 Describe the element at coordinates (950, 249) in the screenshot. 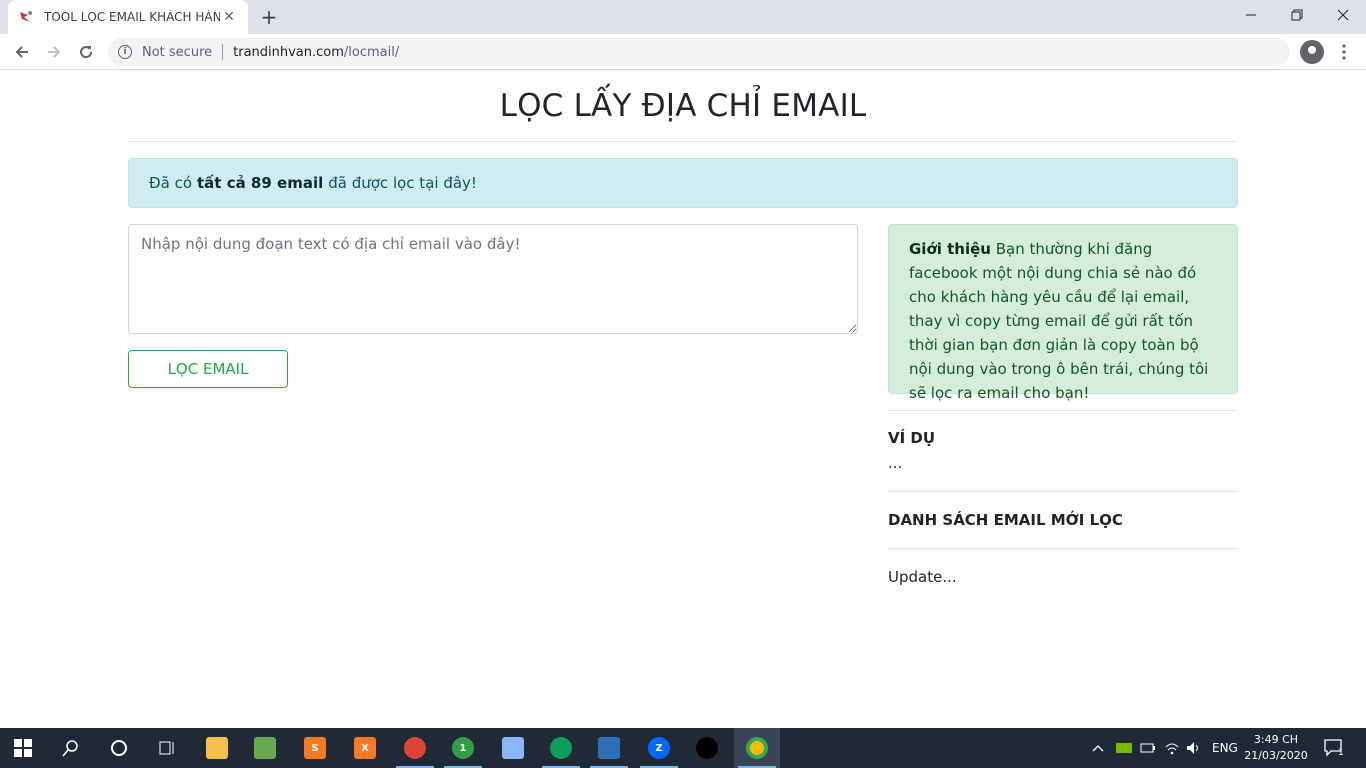

I see `intro-label: Giới thiệu` at that location.